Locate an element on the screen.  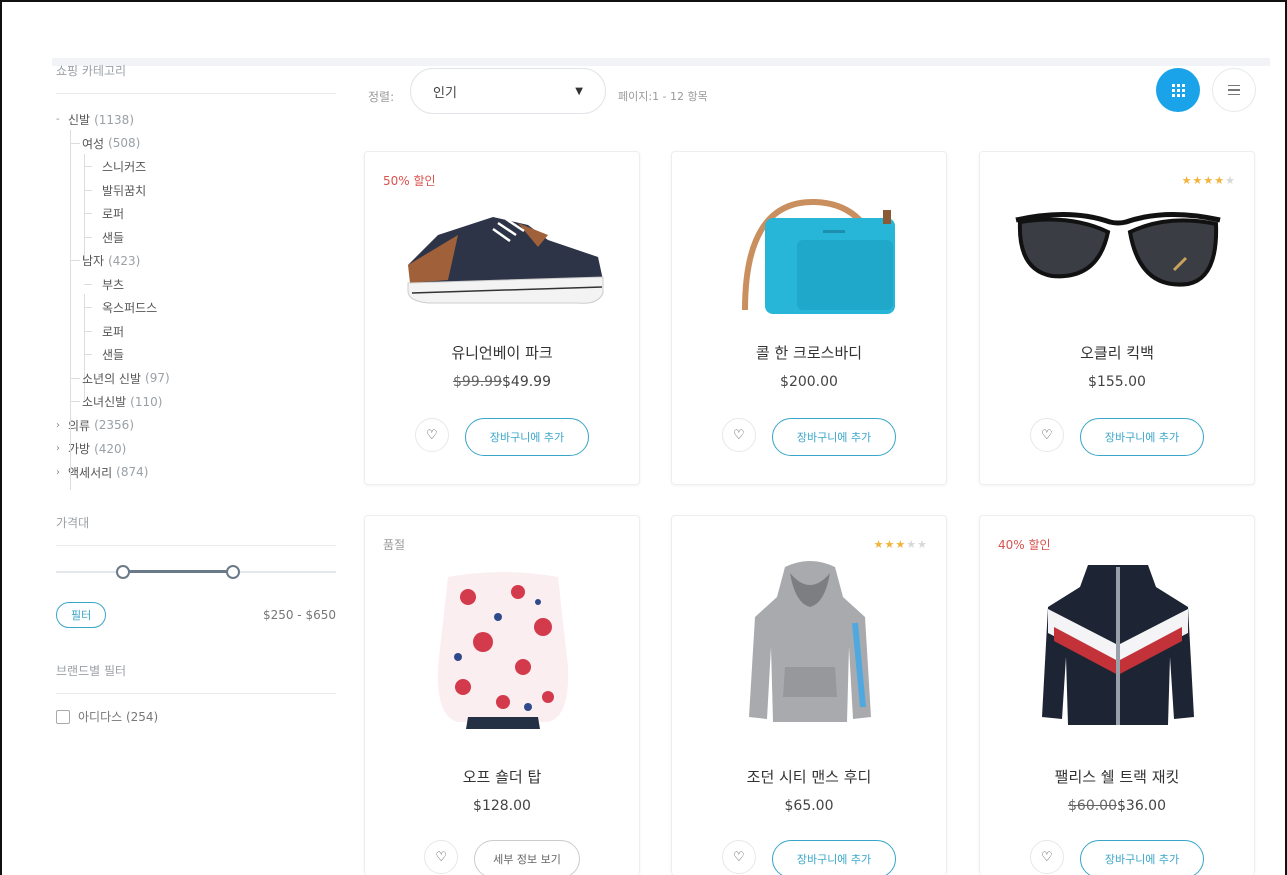
discount-badge: 50% 할인 is located at coordinates (409, 181).